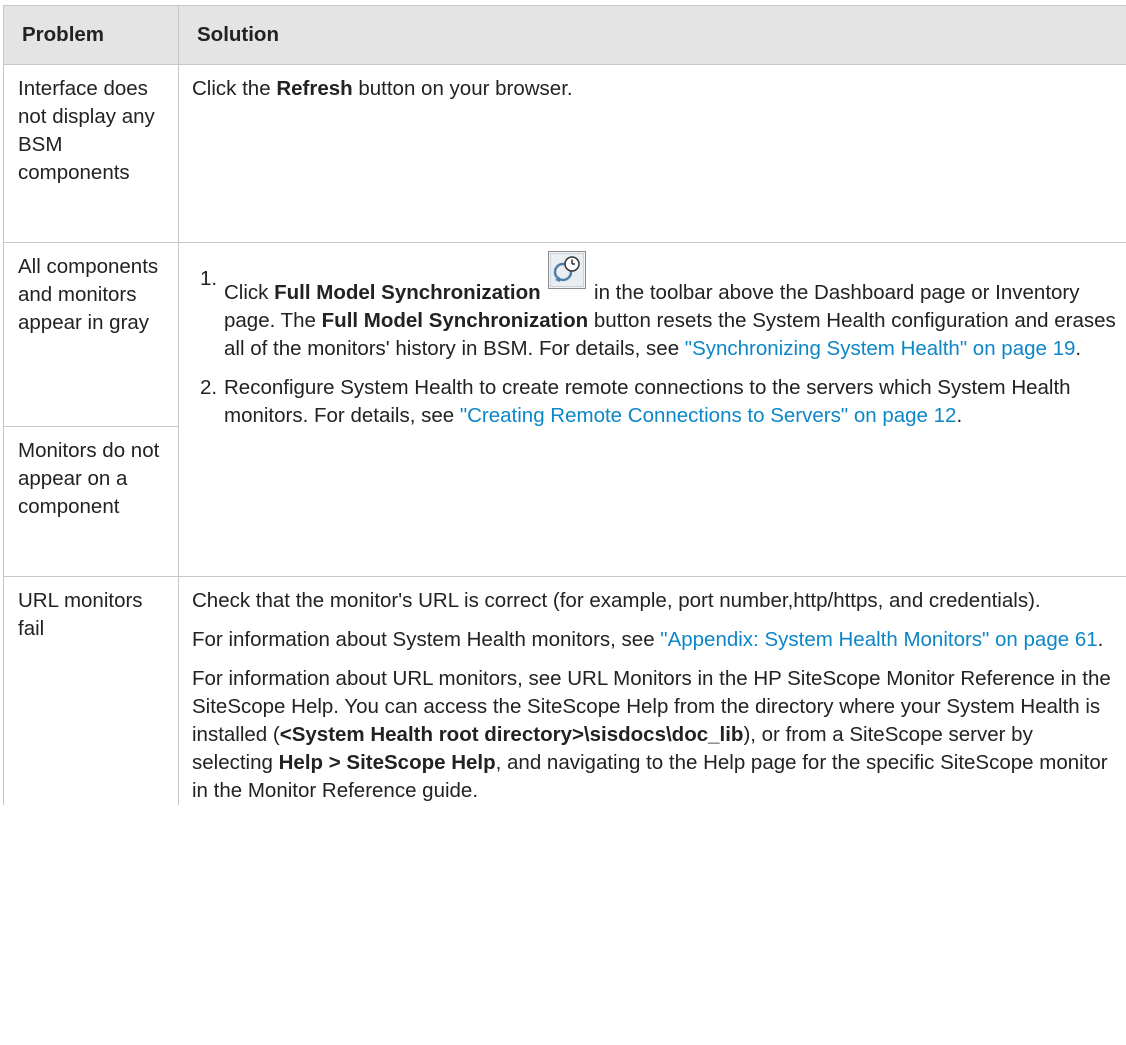 This screenshot has width=1126, height=1045. Describe the element at coordinates (1100, 639) in the screenshot. I see `paragraph-text: .` at that location.